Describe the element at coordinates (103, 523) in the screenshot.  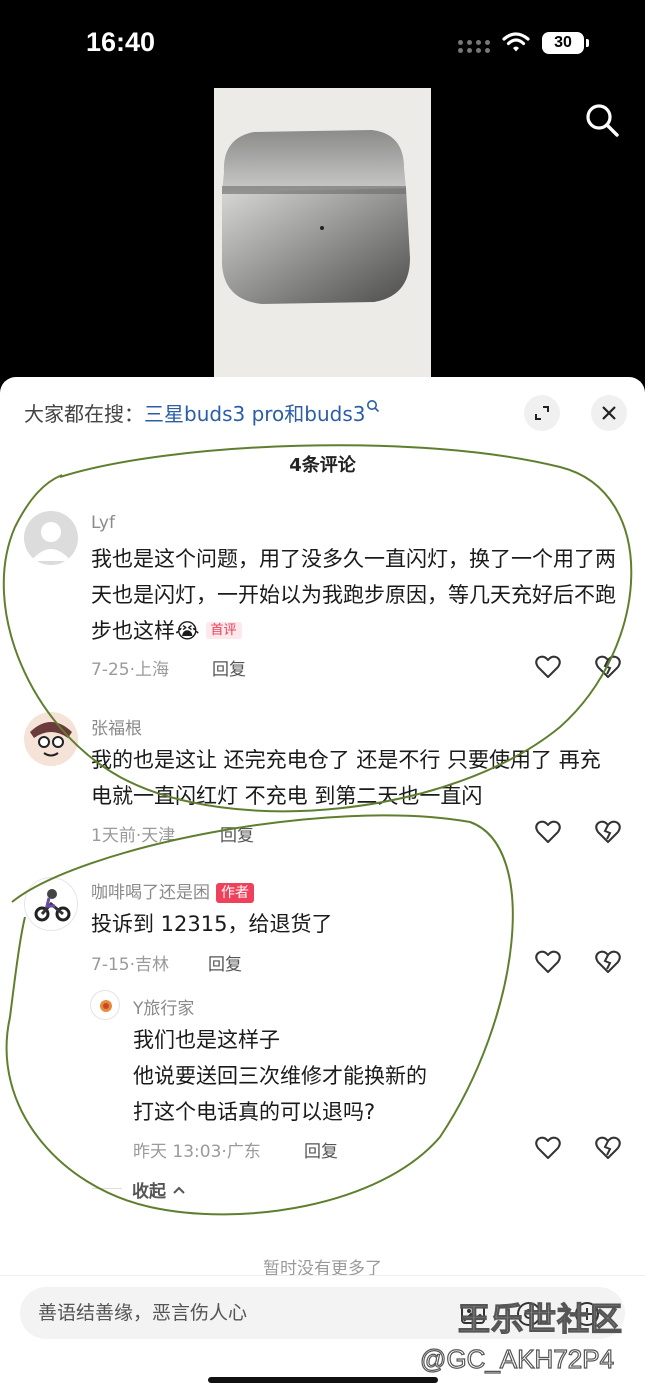
I see `comment-username: Lyf` at that location.